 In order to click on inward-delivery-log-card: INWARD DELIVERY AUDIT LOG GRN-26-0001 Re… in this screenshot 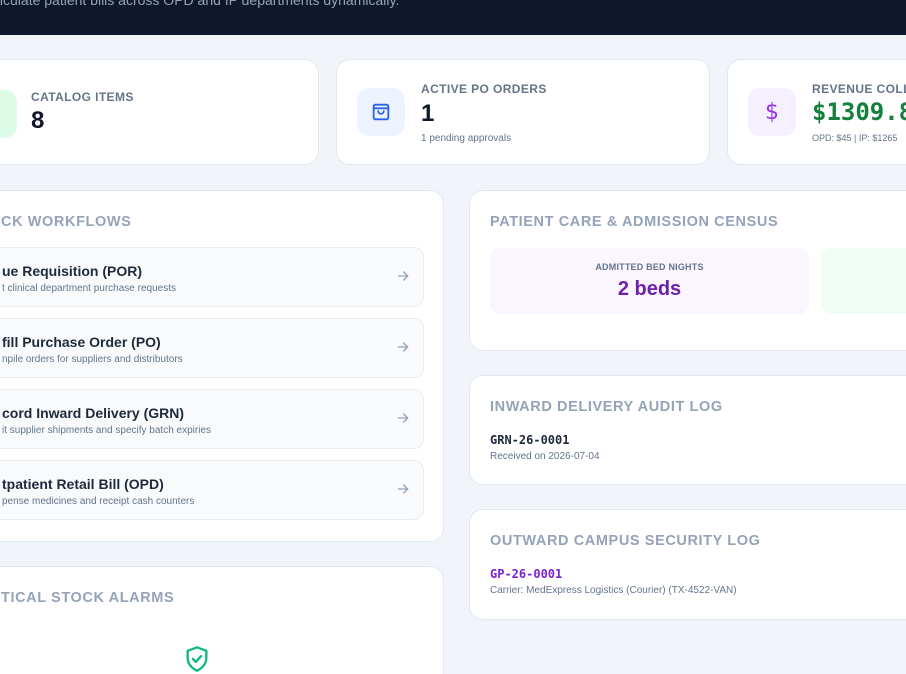, I will do `click(687, 430)`.